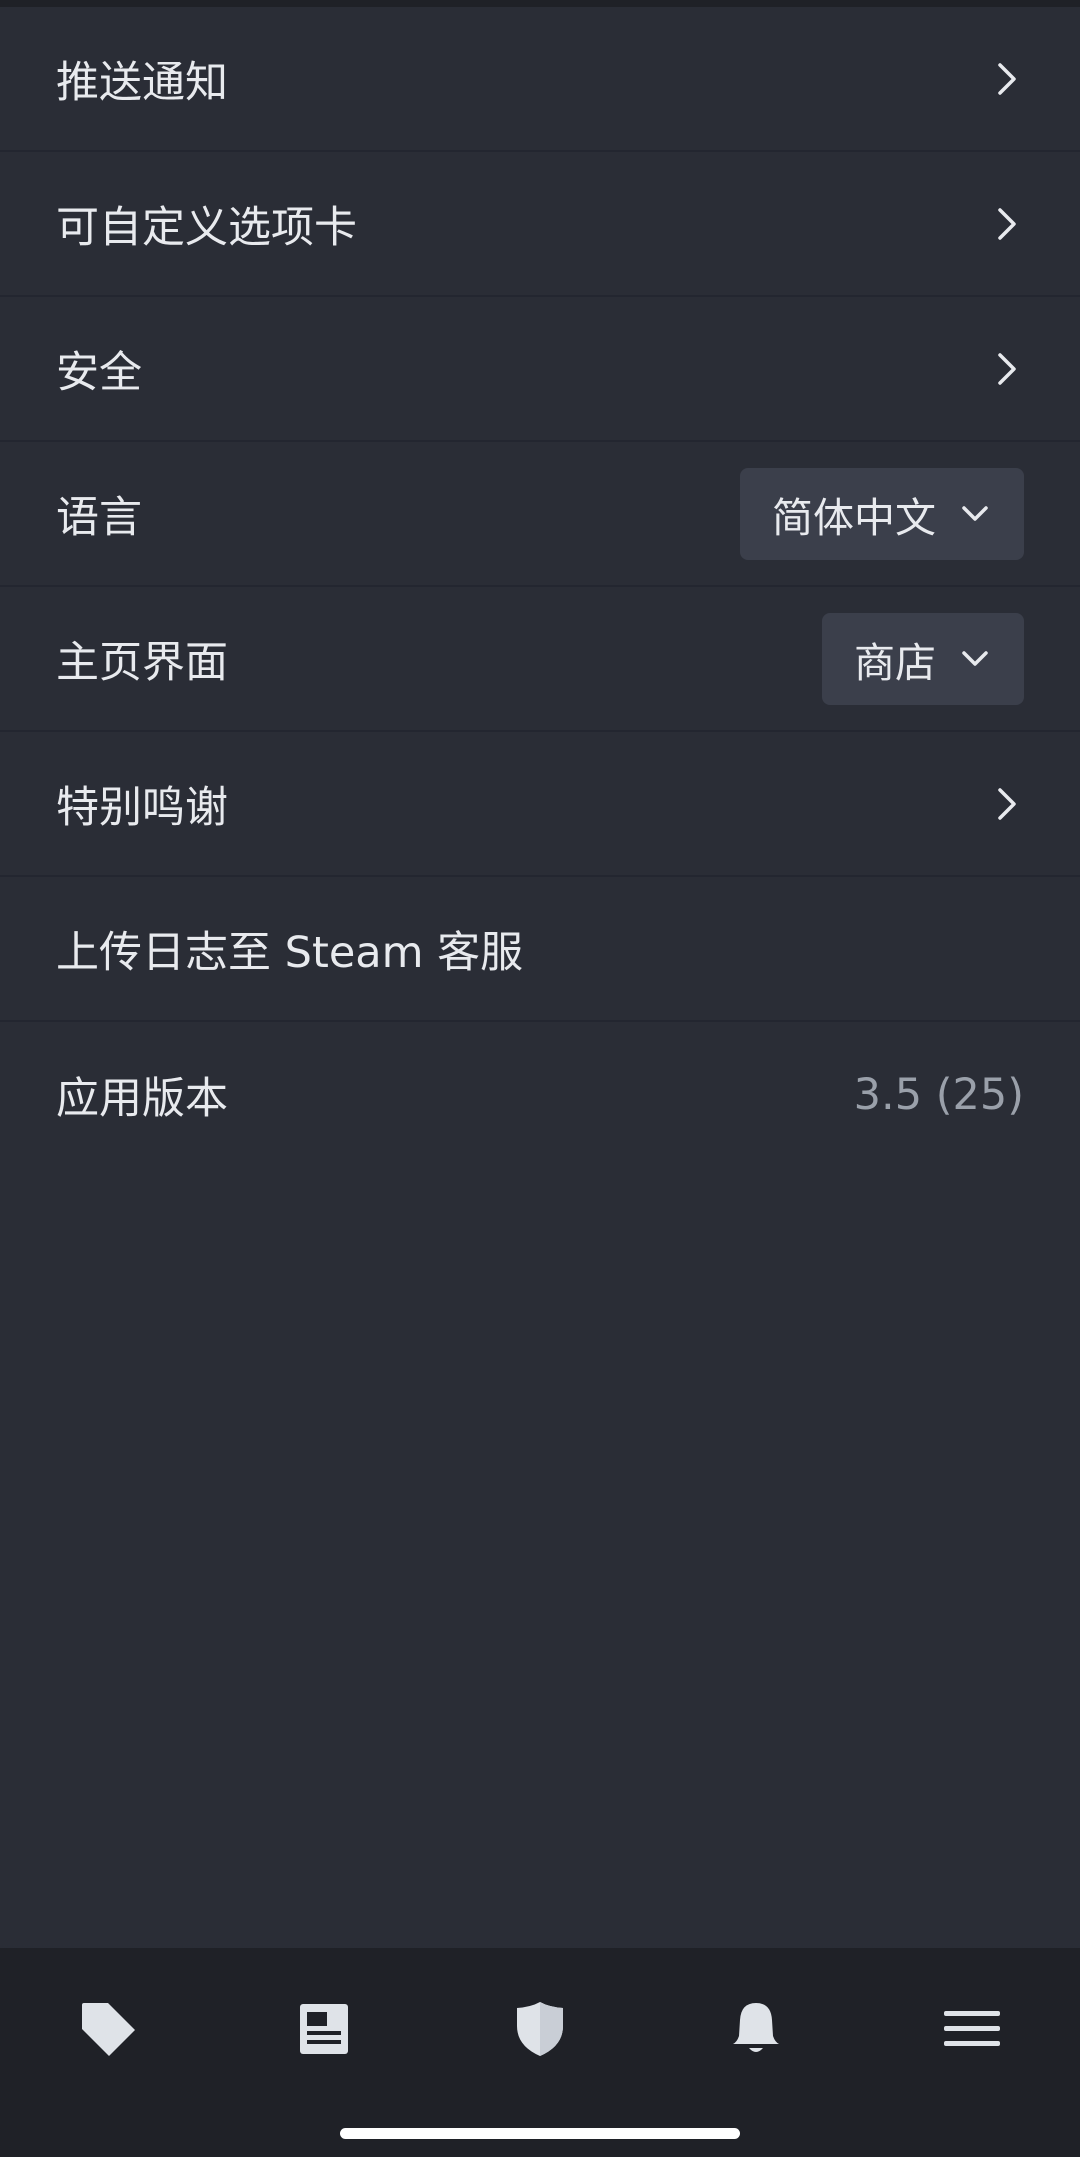  Describe the element at coordinates (854, 517) in the screenshot. I see `language-dropdown-value: 简体中文` at that location.